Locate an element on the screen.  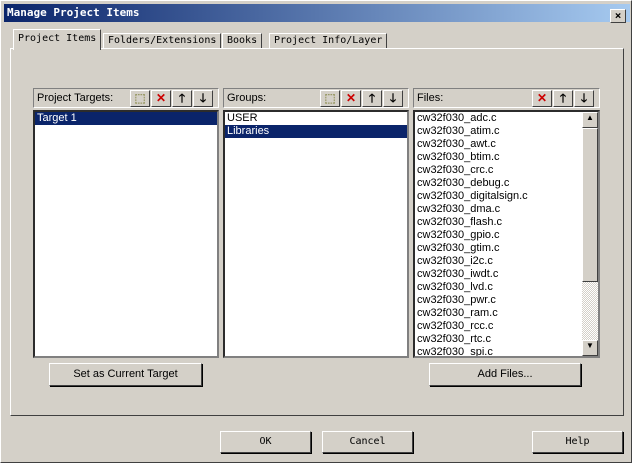
file-item: cw32f030_crc.c is located at coordinates (506, 170).